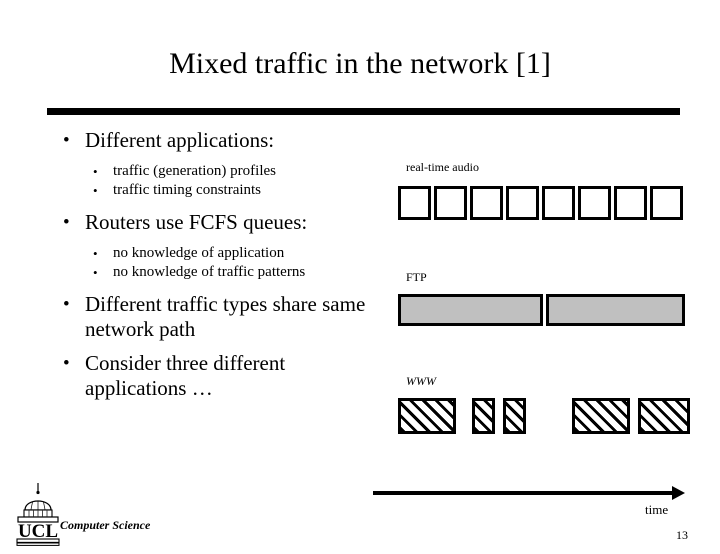 This screenshot has width=720, height=554. Describe the element at coordinates (180, 140) in the screenshot. I see `bullet-text: Different applications:` at that location.